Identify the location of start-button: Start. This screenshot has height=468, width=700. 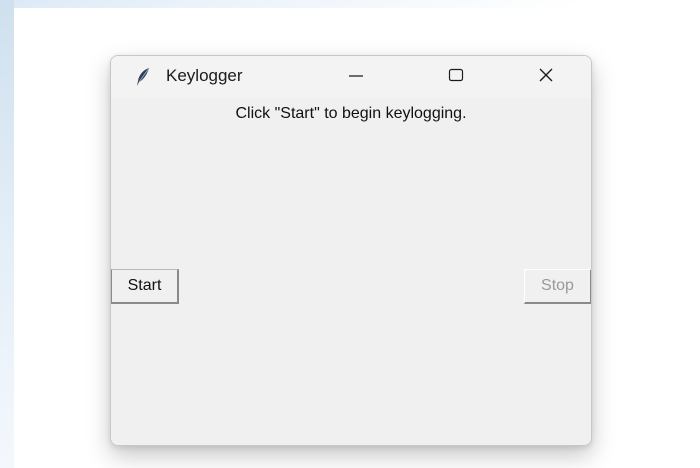
(145, 286).